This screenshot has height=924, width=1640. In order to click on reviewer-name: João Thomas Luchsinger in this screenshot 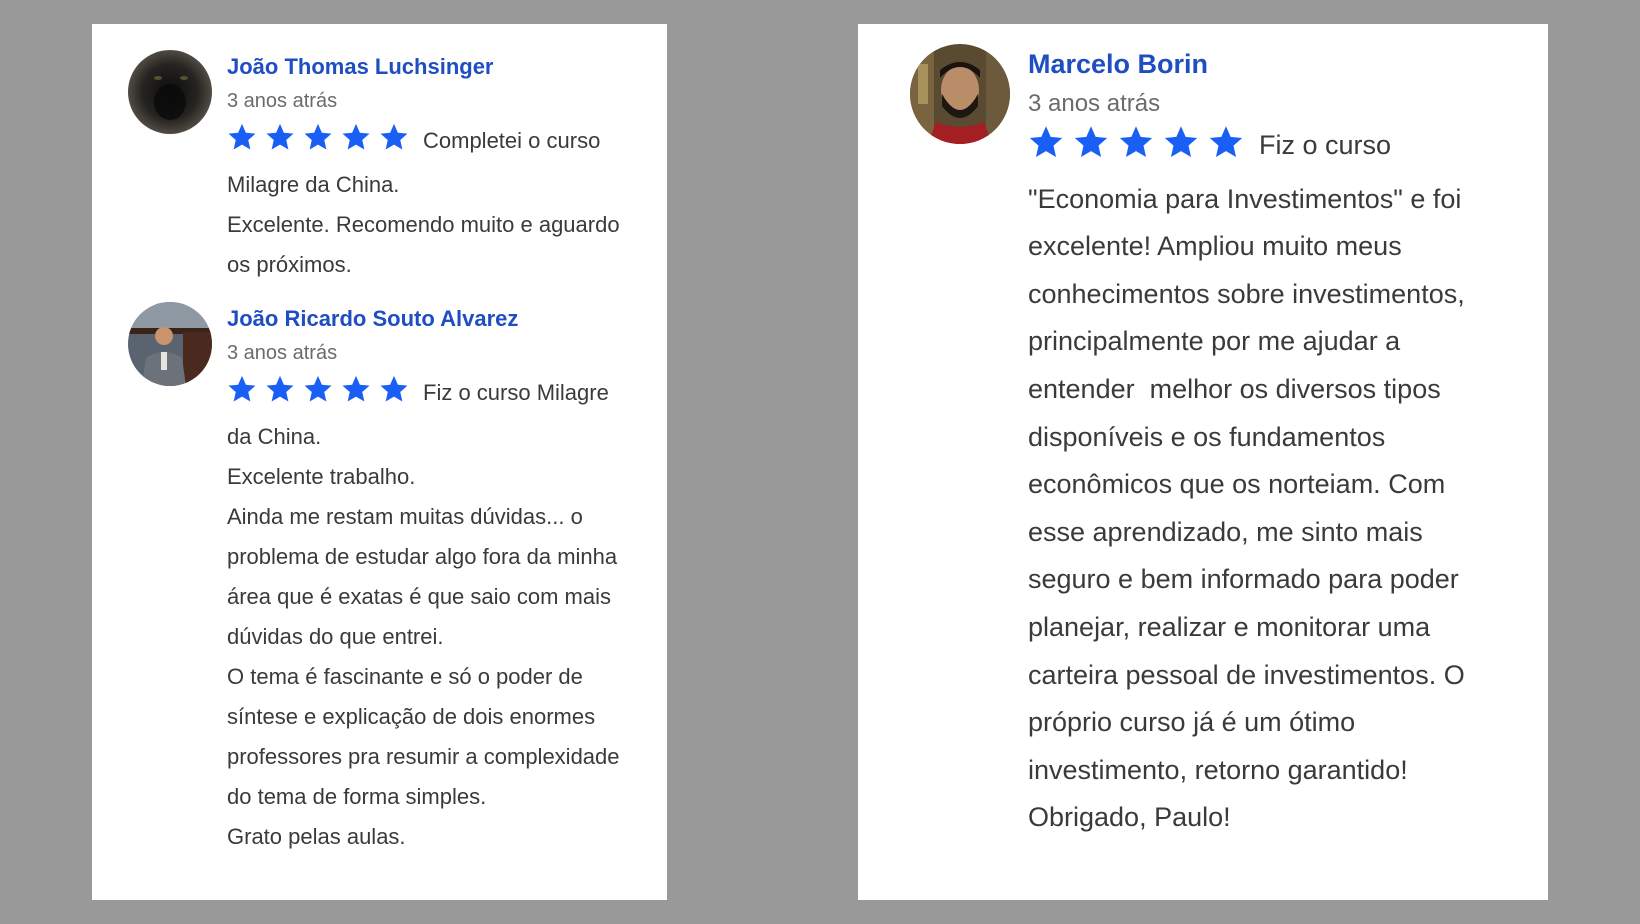, I will do `click(360, 67)`.